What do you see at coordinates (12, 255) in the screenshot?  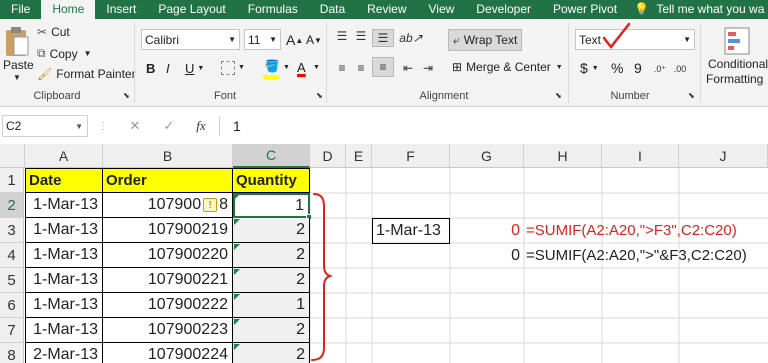 I see `row-header-4: 4` at bounding box center [12, 255].